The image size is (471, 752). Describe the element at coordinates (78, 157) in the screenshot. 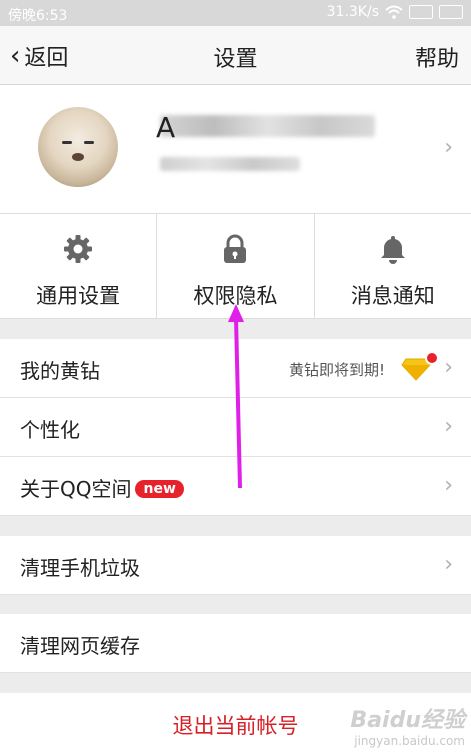

I see `avatar-nose` at that location.